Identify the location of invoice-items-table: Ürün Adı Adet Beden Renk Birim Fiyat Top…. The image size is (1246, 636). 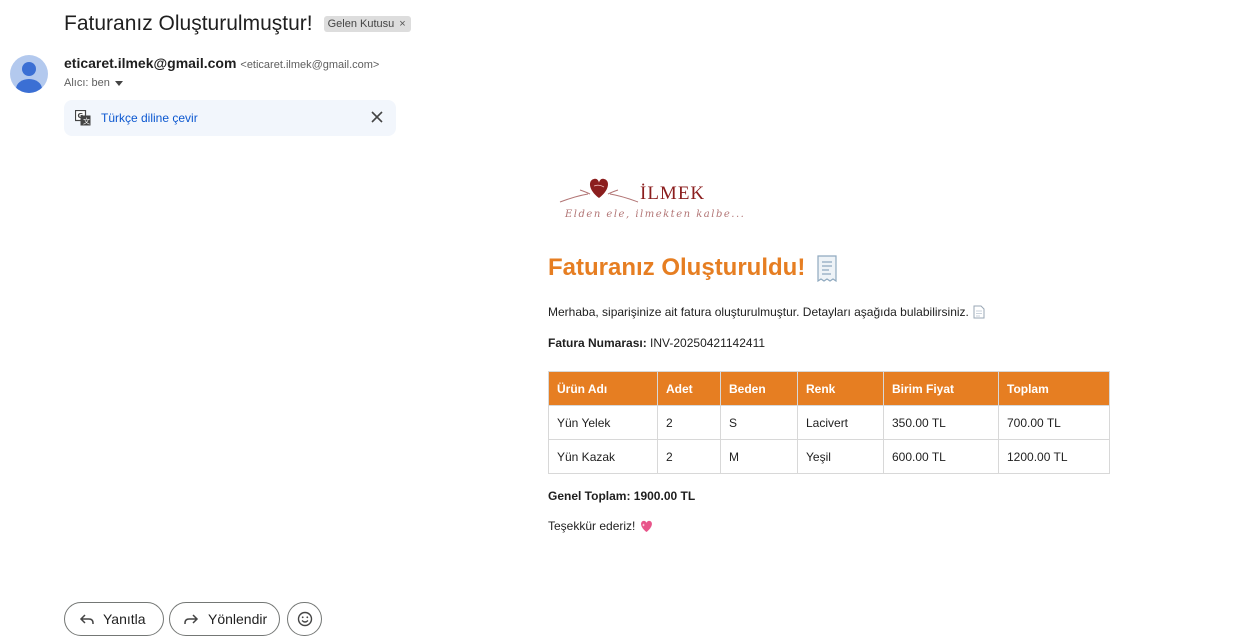
(829, 422).